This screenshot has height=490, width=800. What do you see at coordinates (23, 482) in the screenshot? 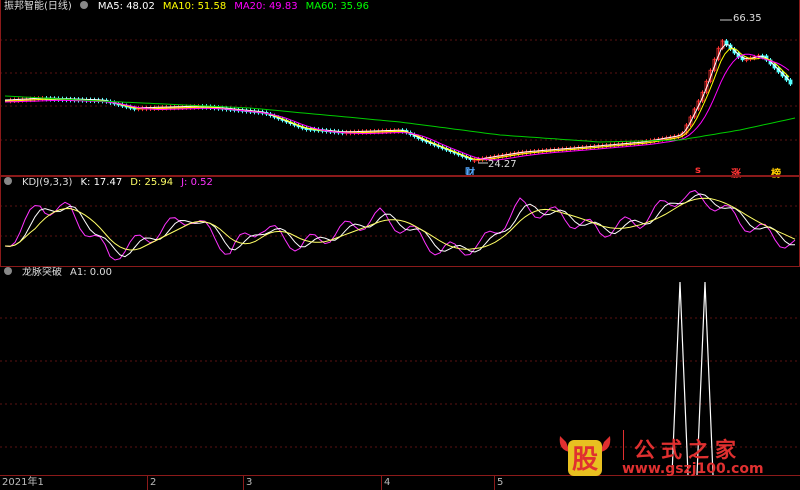
I see `xtick-jan: 2021年1` at bounding box center [23, 482].